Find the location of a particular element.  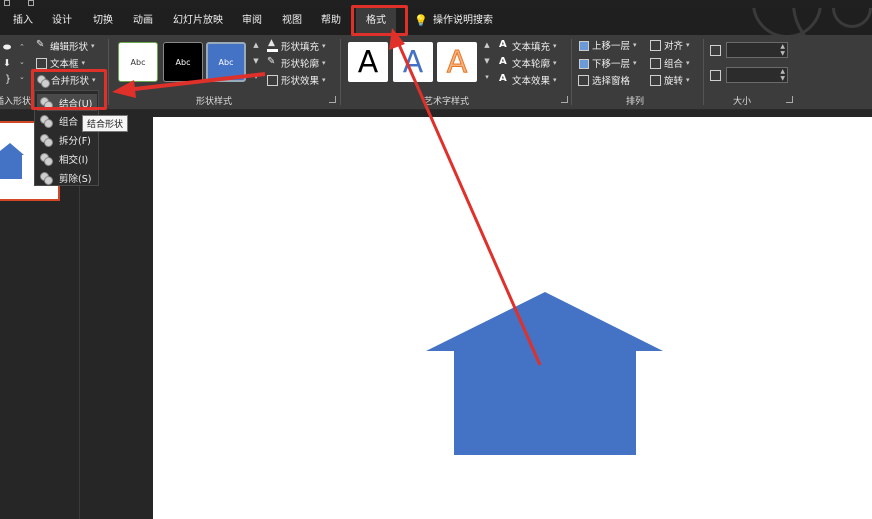

shape-down-icon: ⬇ is located at coordinates (7, 63).